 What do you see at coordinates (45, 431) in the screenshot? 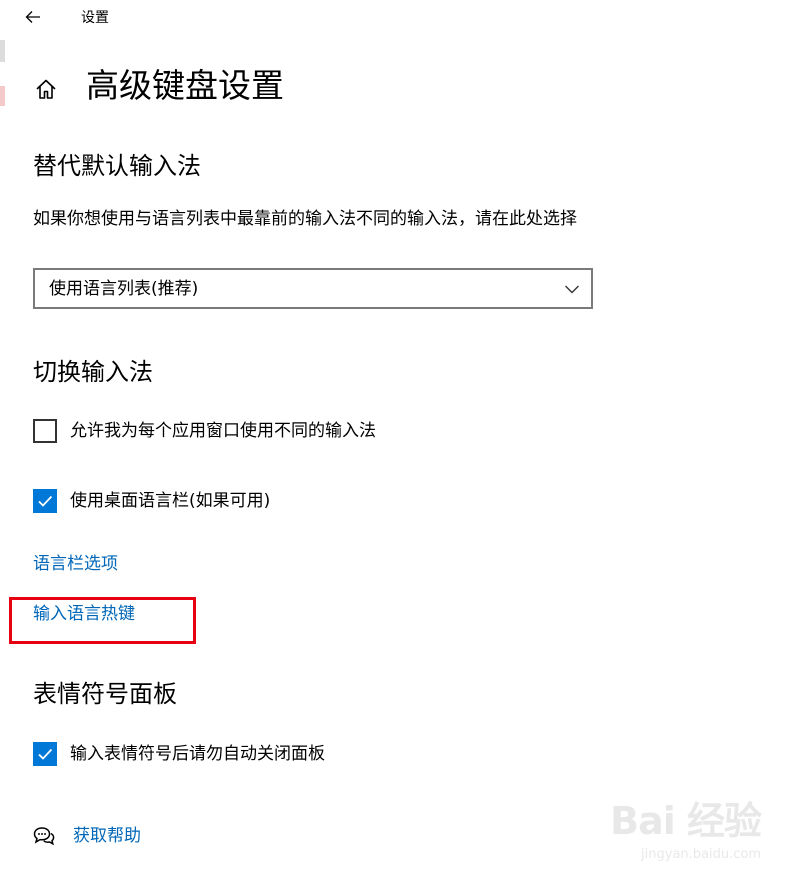
I see `per-app-input-checkbox` at bounding box center [45, 431].